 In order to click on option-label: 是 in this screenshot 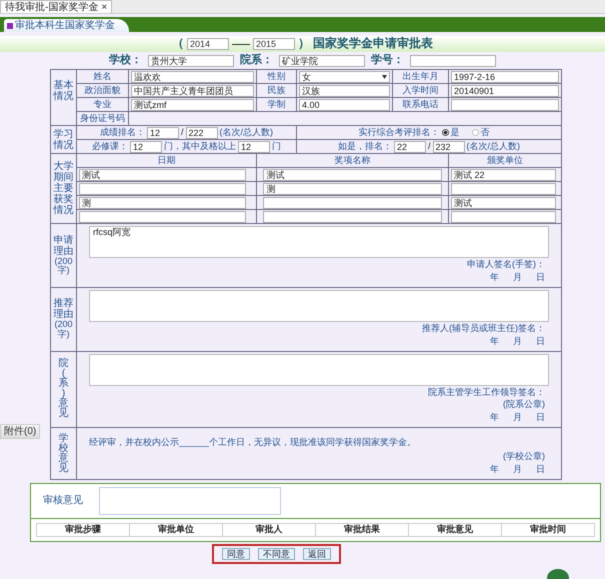, I will do `click(455, 133)`.